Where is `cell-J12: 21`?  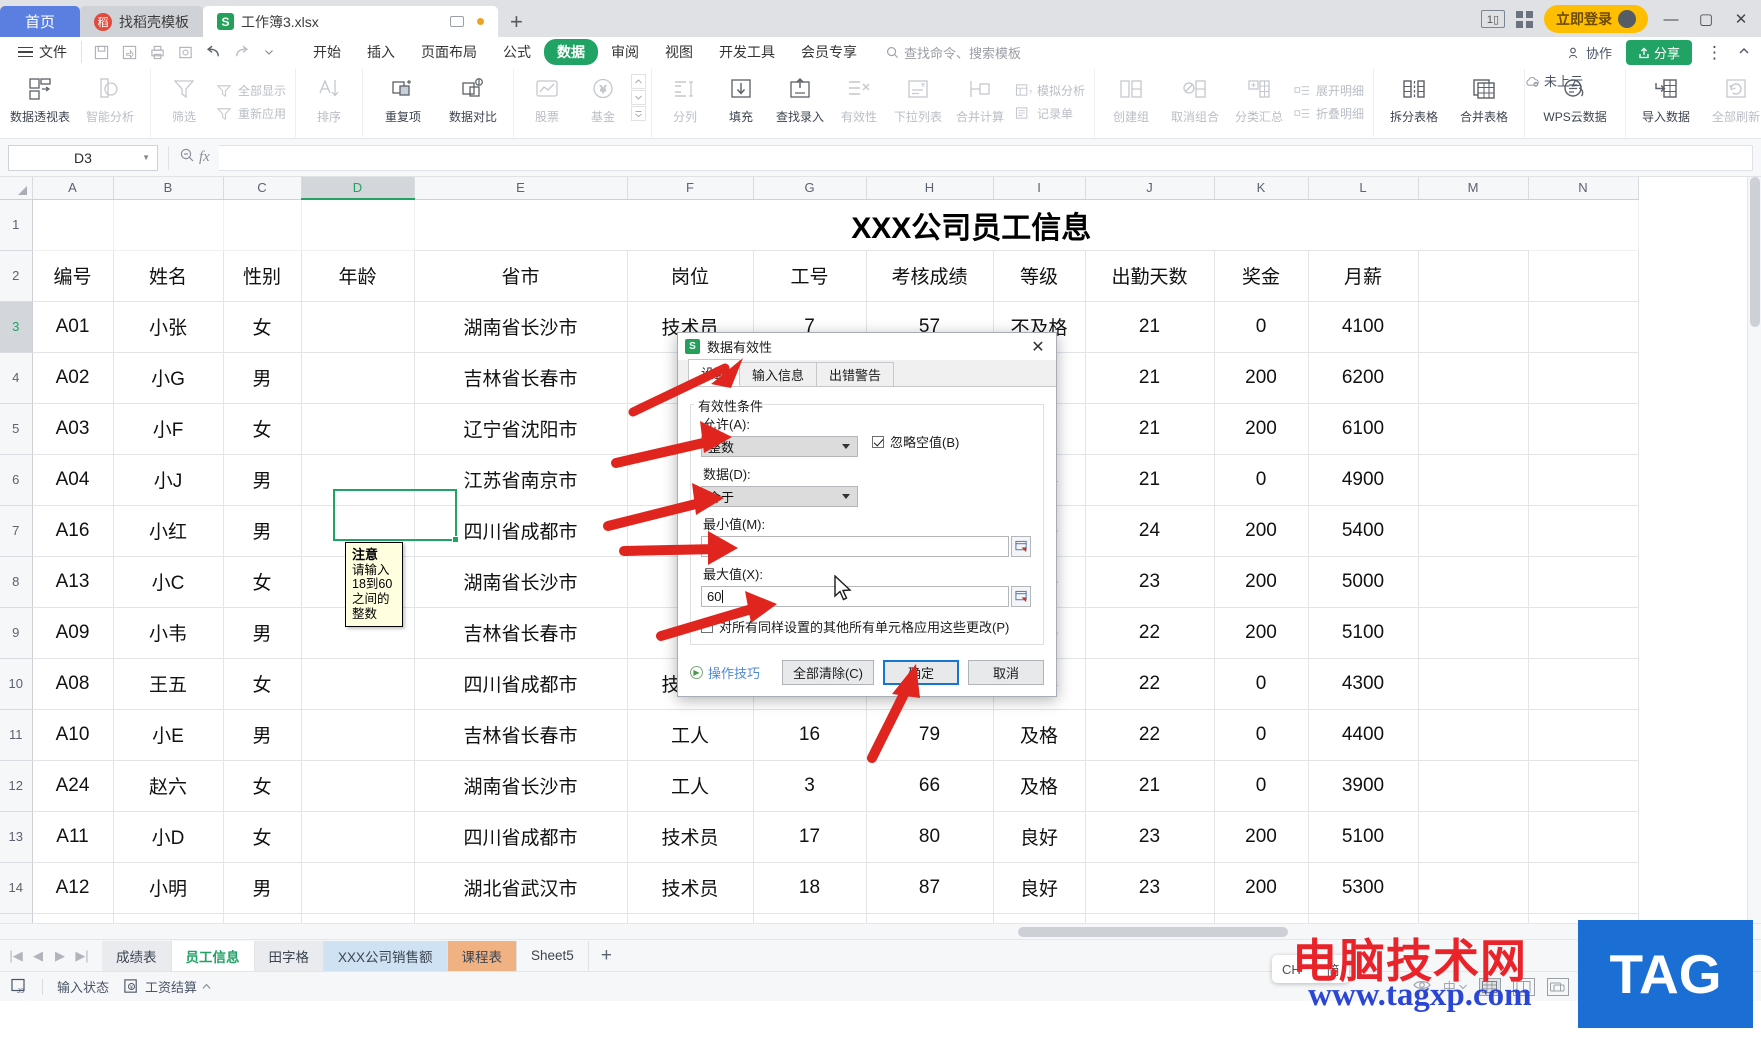
cell-J12: 21 is located at coordinates (1150, 786).